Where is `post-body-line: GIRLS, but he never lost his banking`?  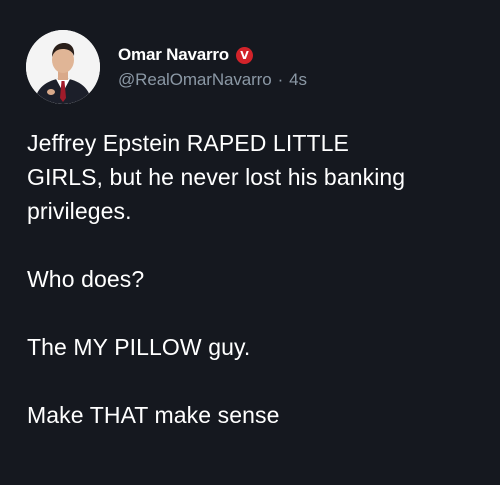 post-body-line: GIRLS, but he never lost his banking is located at coordinates (216, 177).